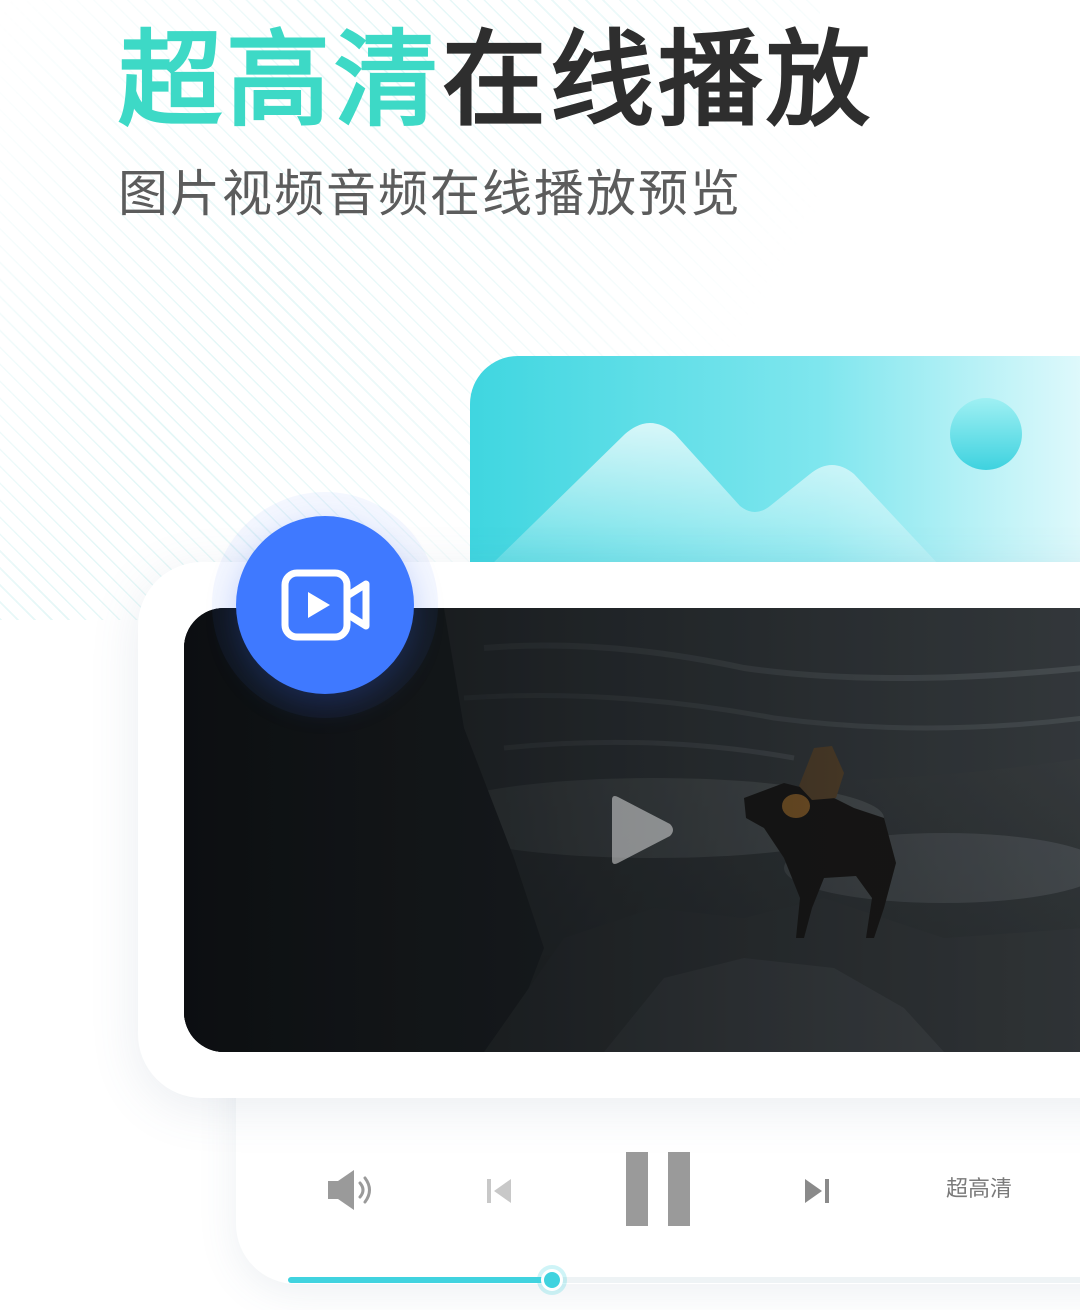  What do you see at coordinates (979, 1190) in the screenshot?
I see `quality-selector: 超高清` at bounding box center [979, 1190].